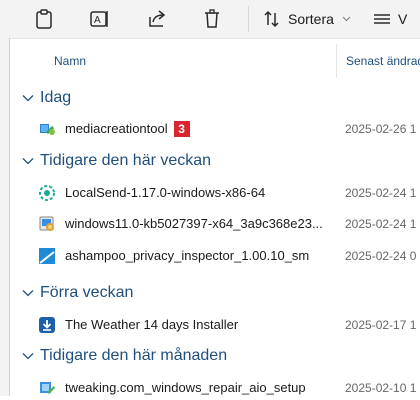  What do you see at coordinates (248, 19) in the screenshot?
I see `toolbar-separator` at bounding box center [248, 19].